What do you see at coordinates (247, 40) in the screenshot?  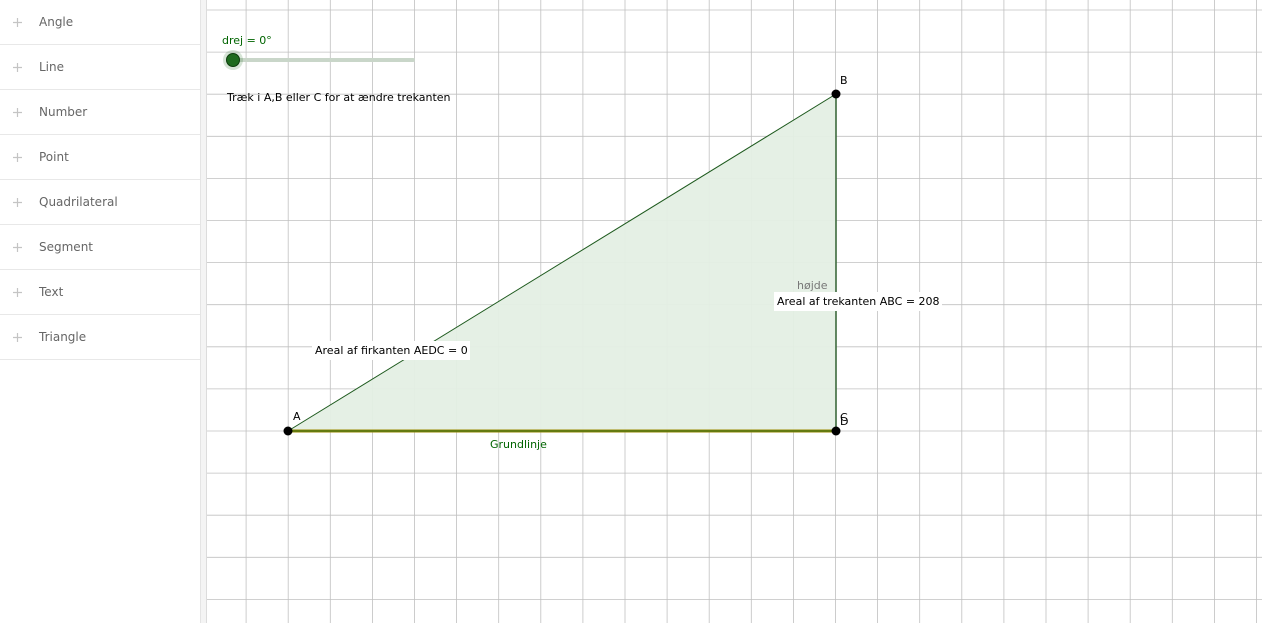 I see `slider-label: drej = 0°` at bounding box center [247, 40].